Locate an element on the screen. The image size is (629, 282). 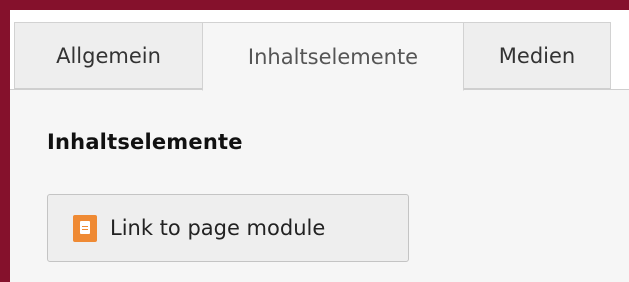
link-to-page-module-button: Link to page module is located at coordinates (228, 228).